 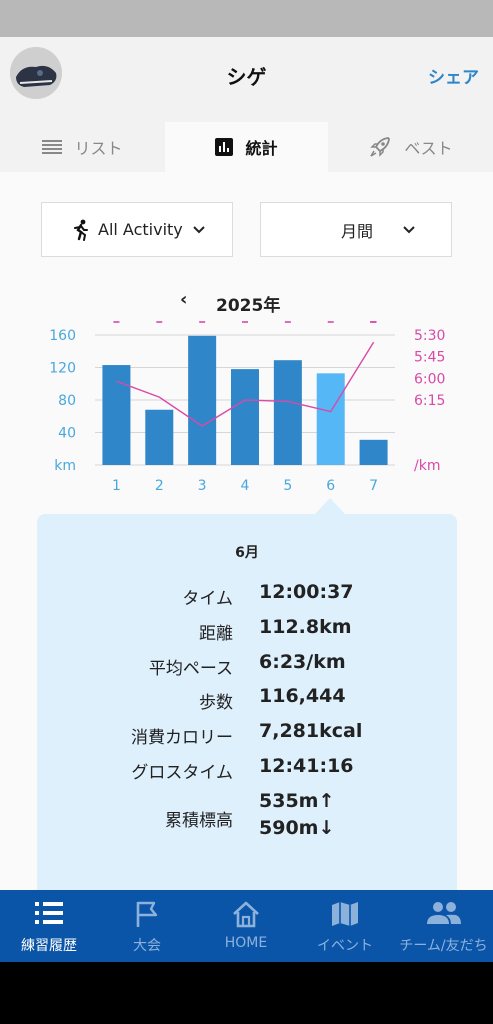 I want to click on tab-best: ベスト, so click(x=410, y=147).